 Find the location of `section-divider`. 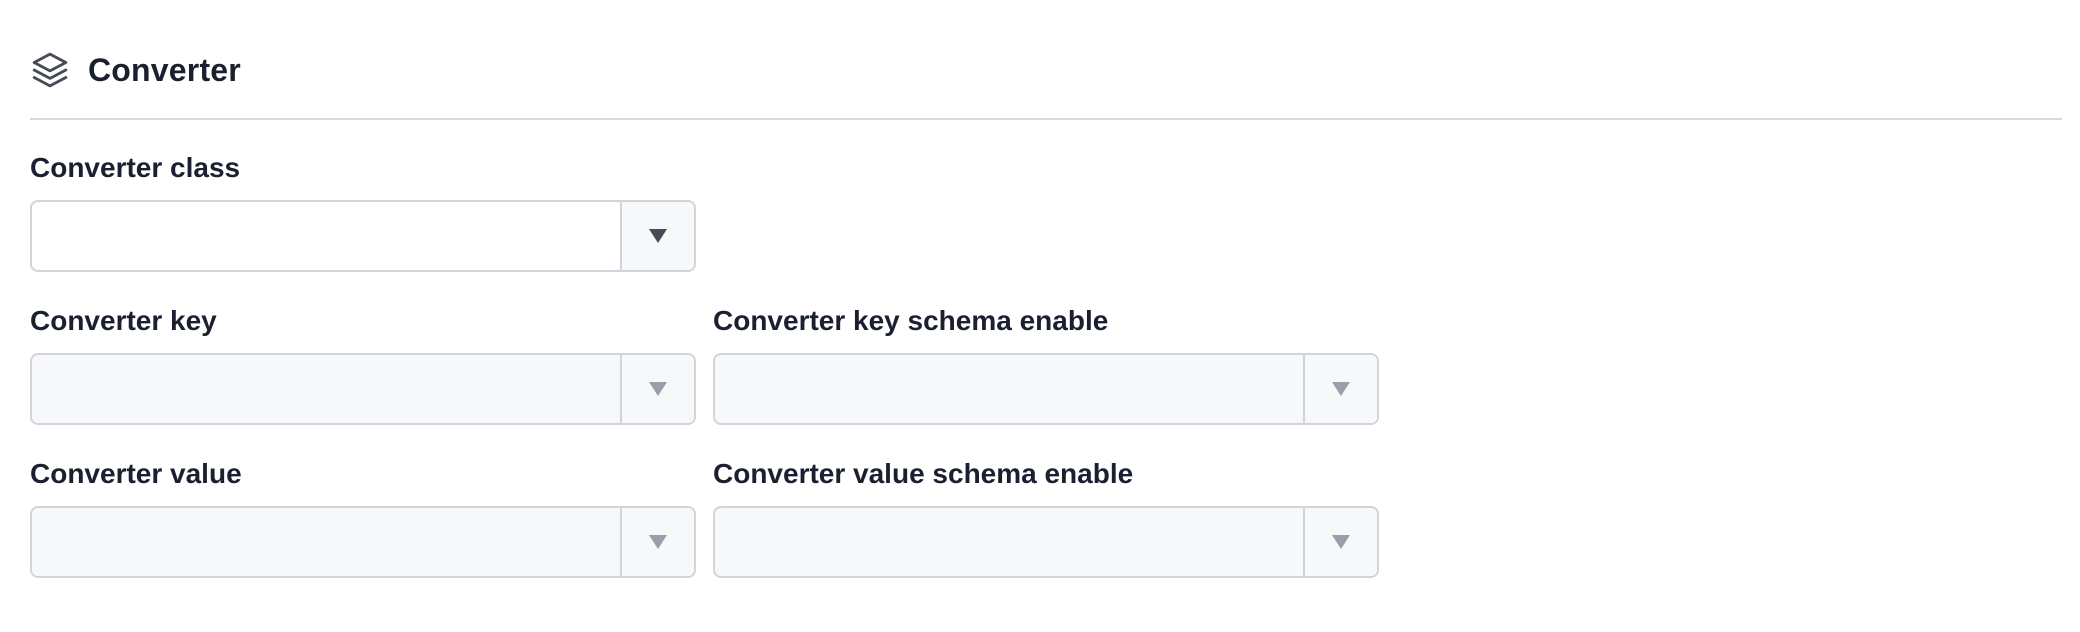

section-divider is located at coordinates (1046, 119).